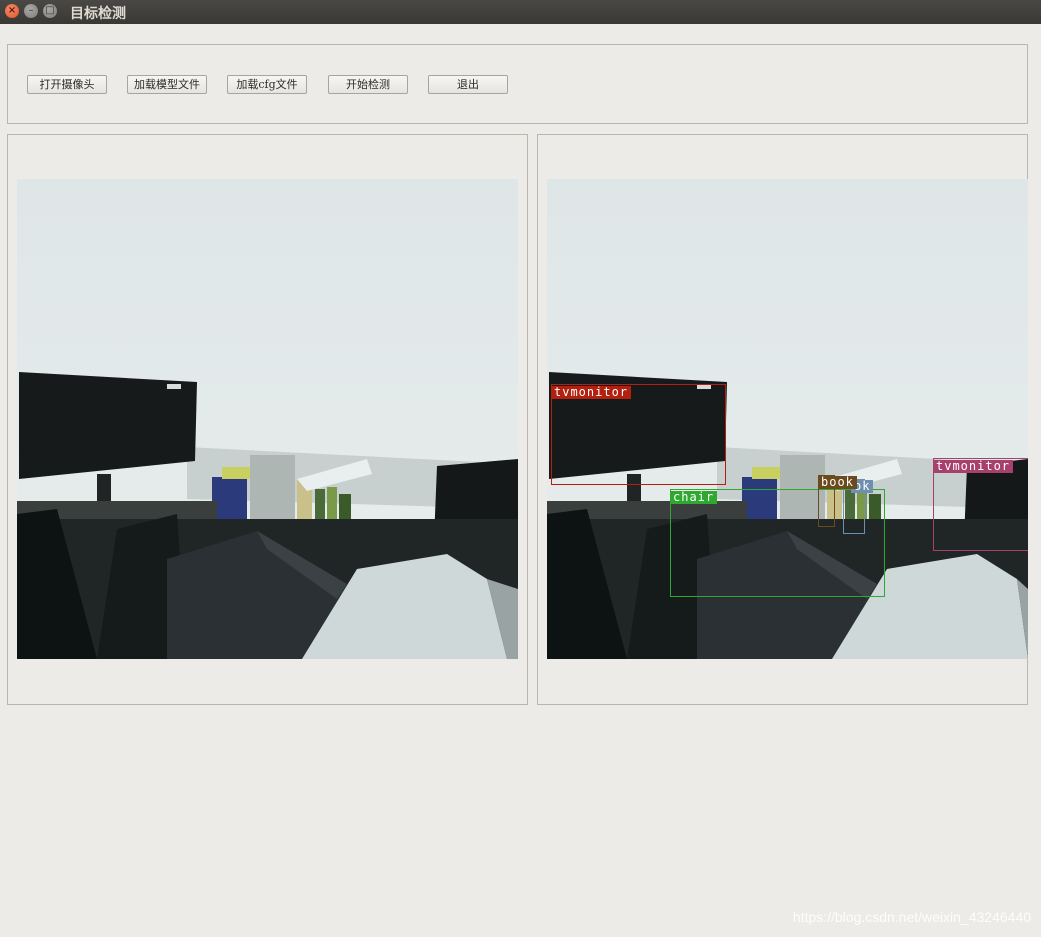  What do you see at coordinates (837, 482) in the screenshot?
I see `detection-label: book` at bounding box center [837, 482].